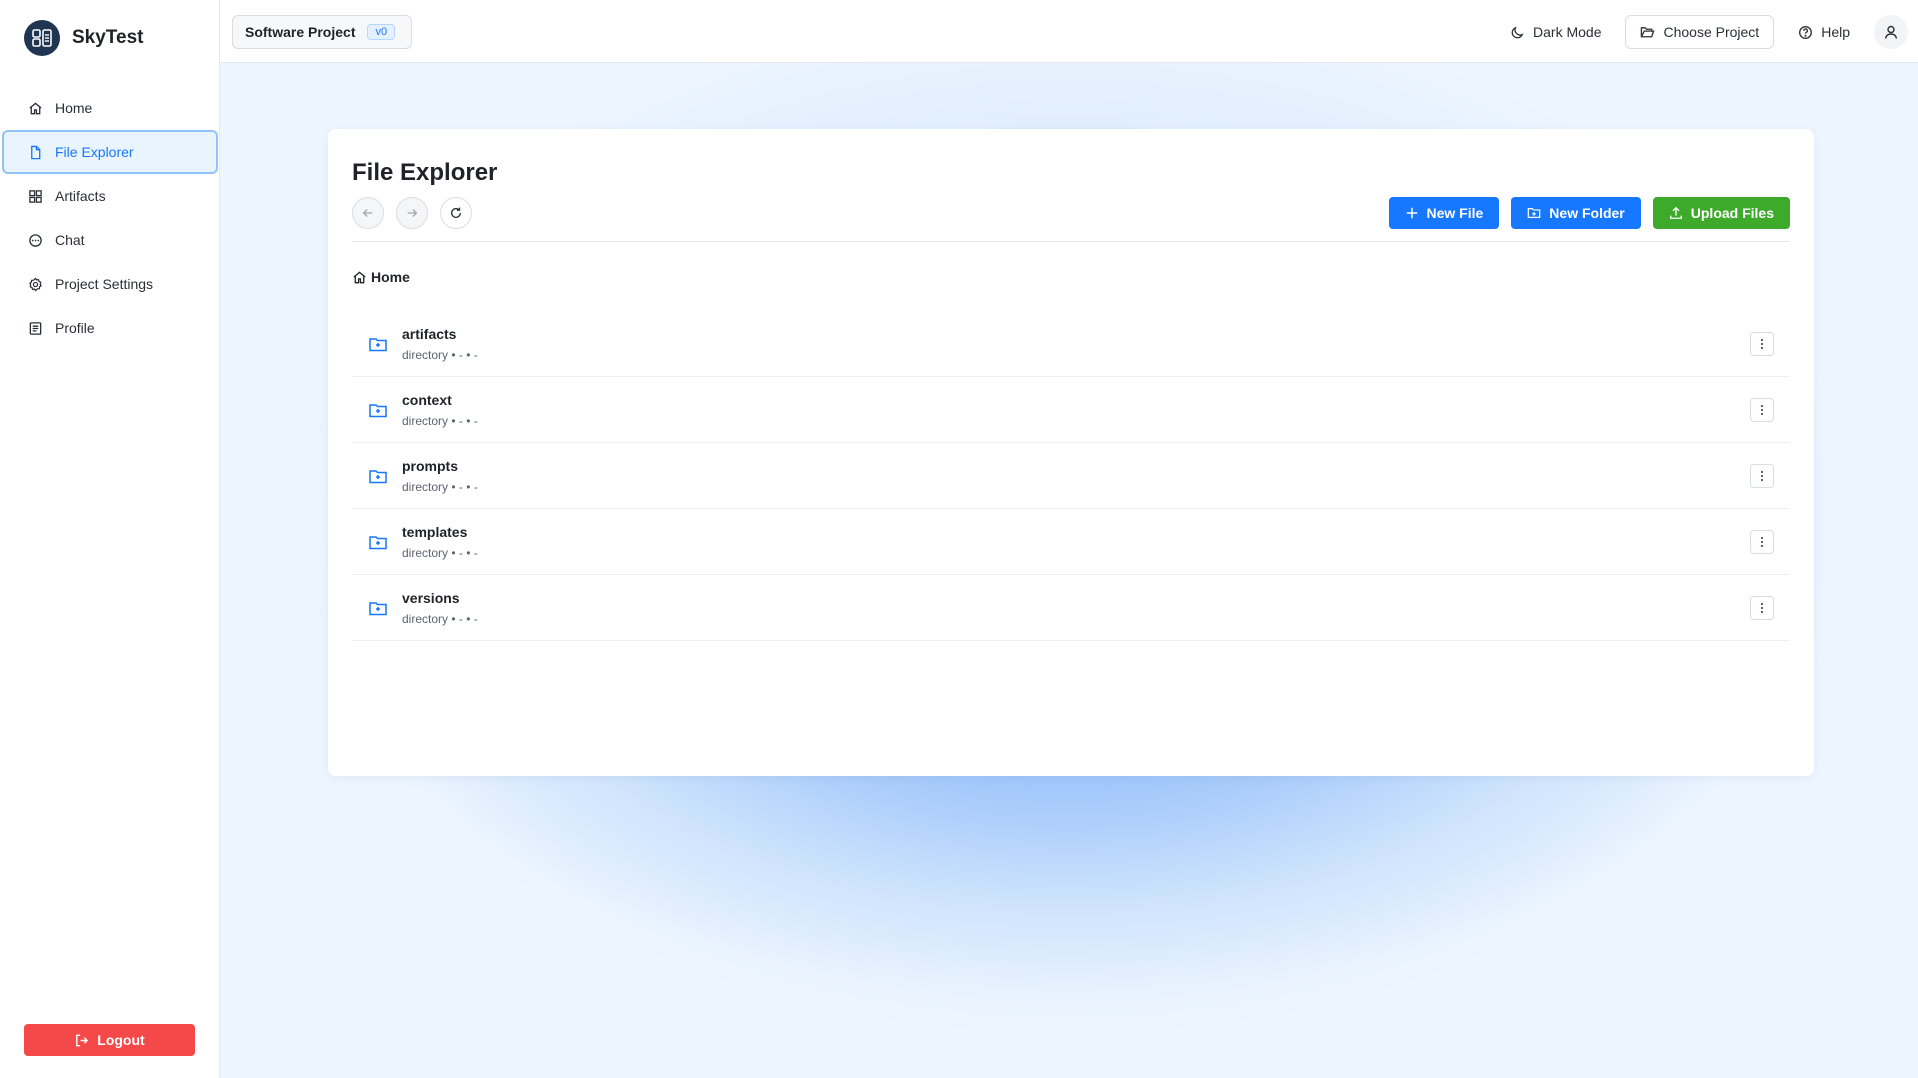 The image size is (1918, 1078). I want to click on user-menu-button, so click(1891, 32).